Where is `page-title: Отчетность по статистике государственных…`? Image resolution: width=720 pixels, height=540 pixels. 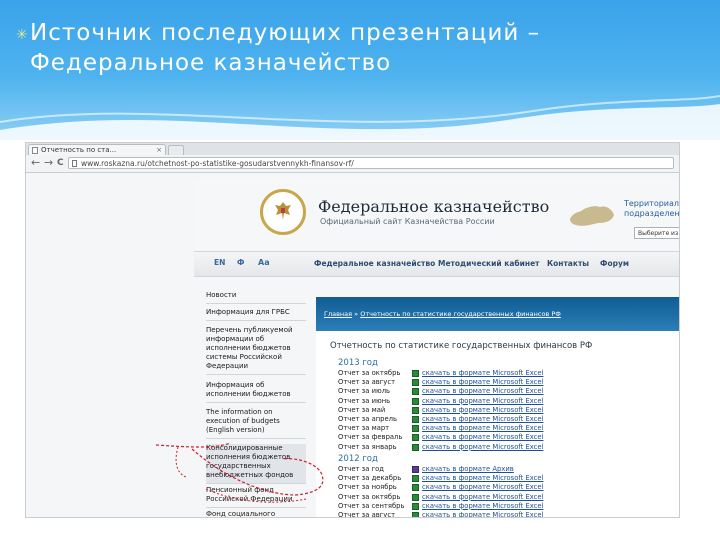
page-title: Отчетность по статистике государственных… is located at coordinates (461, 346).